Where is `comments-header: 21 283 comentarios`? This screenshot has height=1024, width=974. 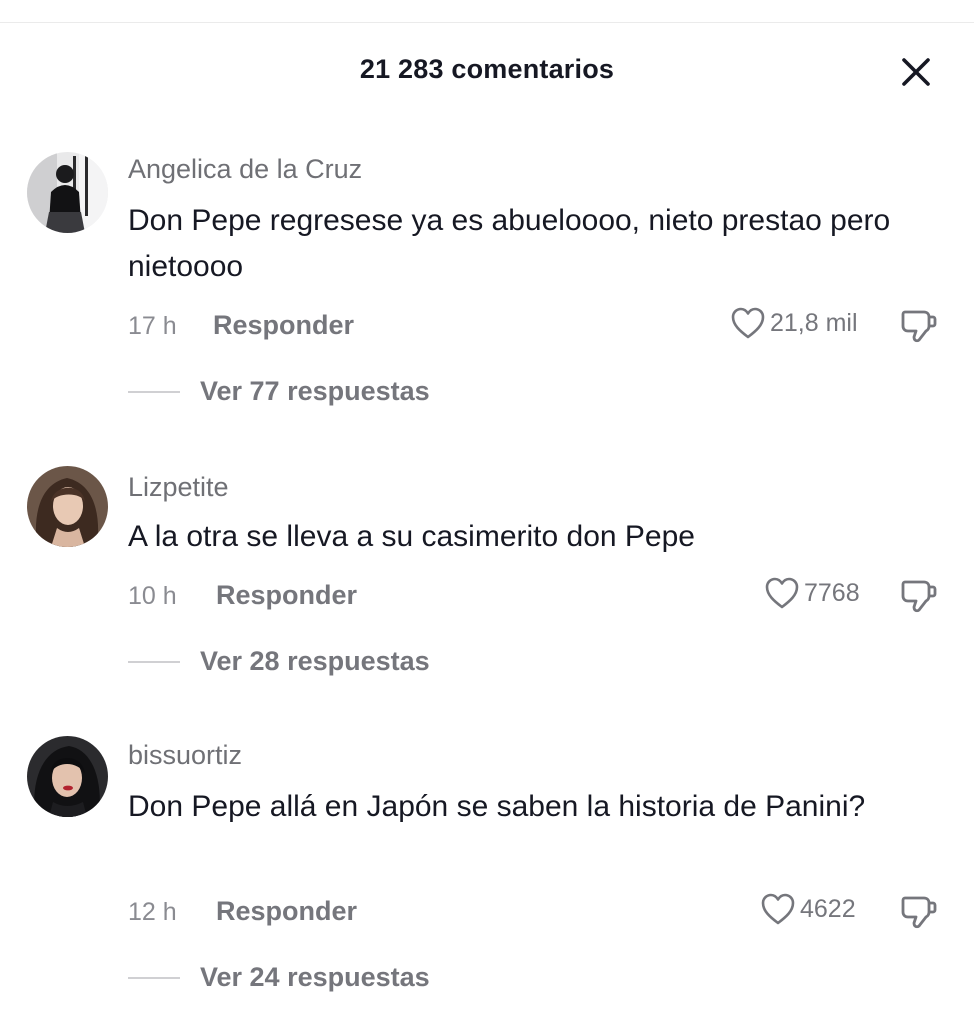
comments-header: 21 283 comentarios is located at coordinates (487, 71).